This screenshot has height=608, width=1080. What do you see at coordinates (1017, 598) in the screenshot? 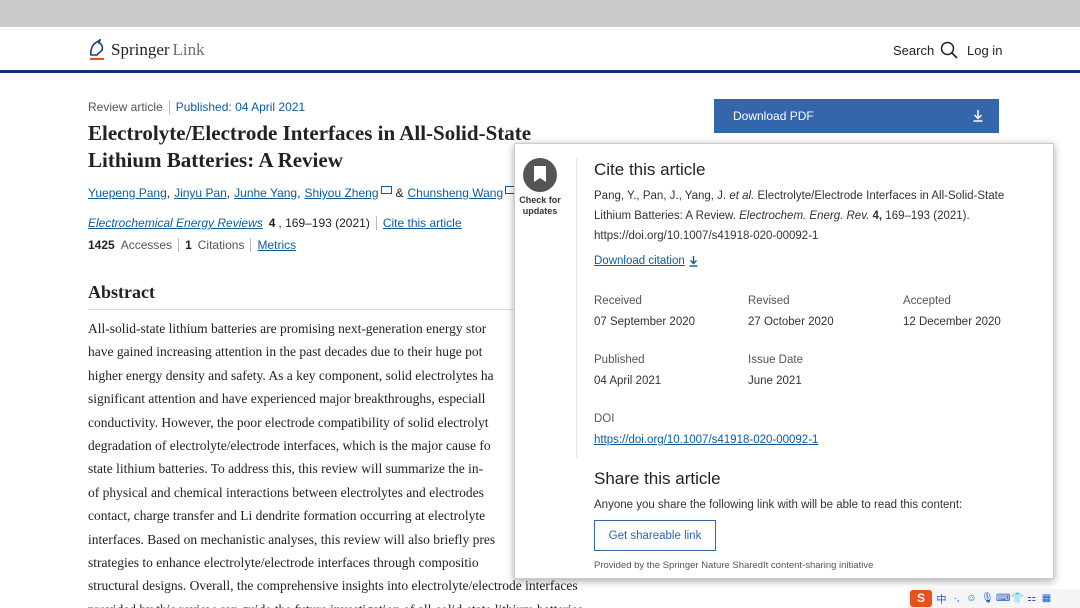
I see `skin-icon: 👕` at bounding box center [1017, 598].